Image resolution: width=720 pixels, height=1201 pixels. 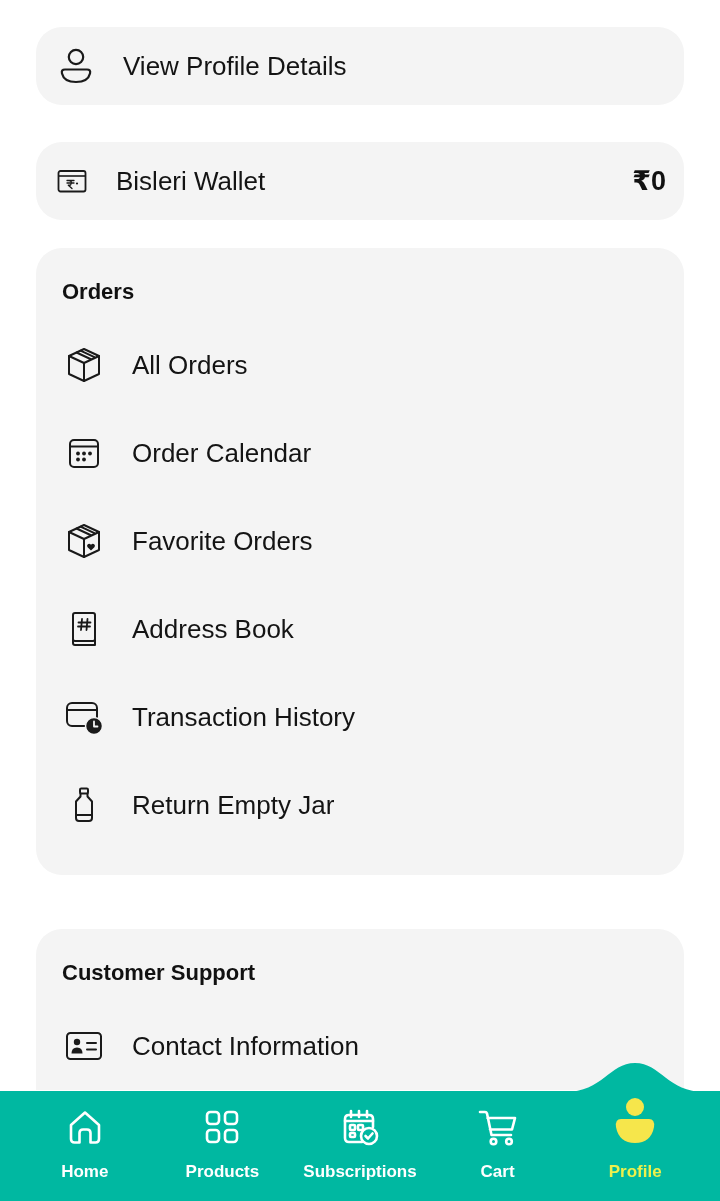 What do you see at coordinates (84, 365) in the screenshot?
I see `box-icon` at bounding box center [84, 365].